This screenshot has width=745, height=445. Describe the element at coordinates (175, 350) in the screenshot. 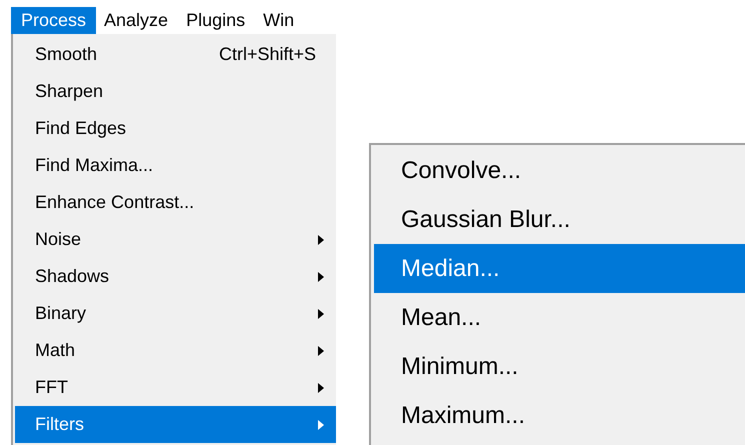

I see `menu-item: Math` at that location.